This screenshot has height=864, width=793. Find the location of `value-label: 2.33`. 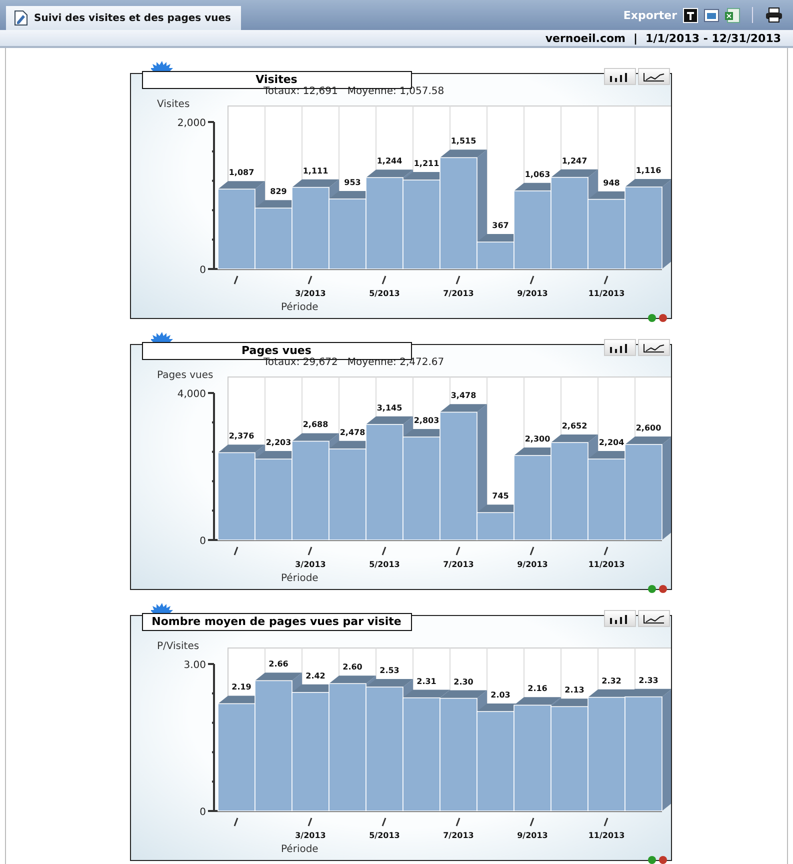

value-label: 2.33 is located at coordinates (648, 680).